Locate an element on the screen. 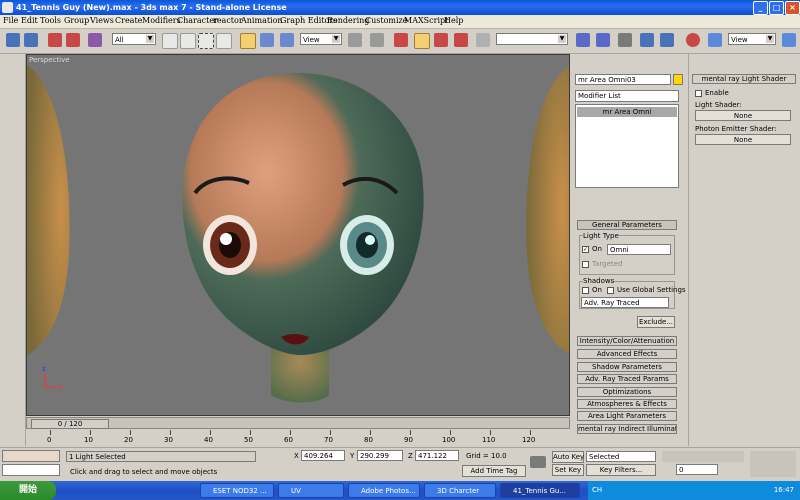 This screenshot has height=500, width=800. unlink-icon is located at coordinates (73, 40).